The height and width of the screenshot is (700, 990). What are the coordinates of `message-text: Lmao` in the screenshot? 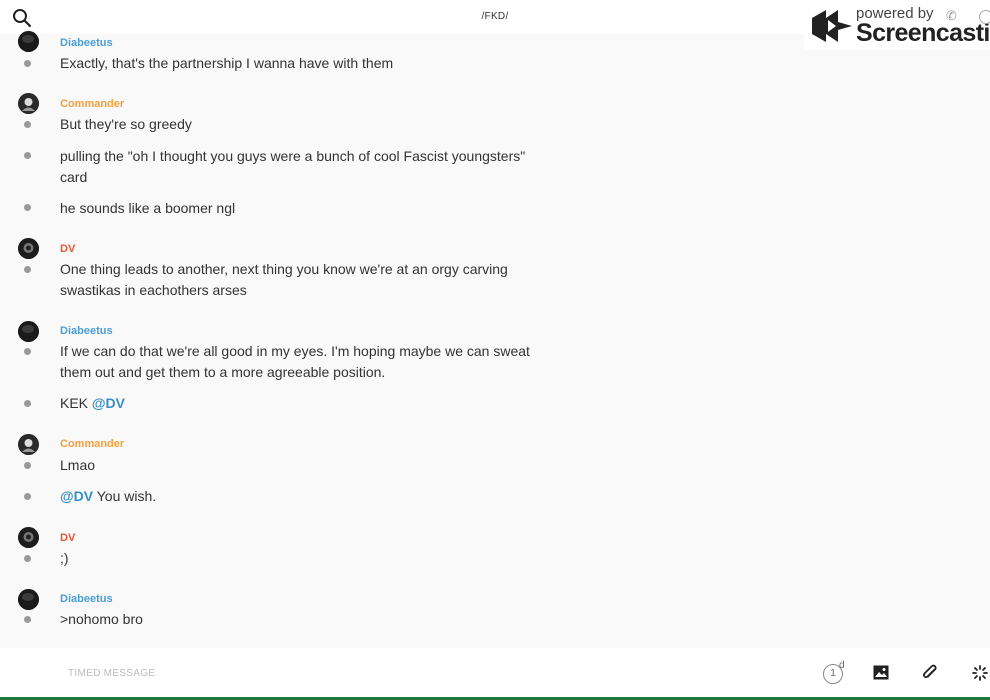 It's located at (78, 465).